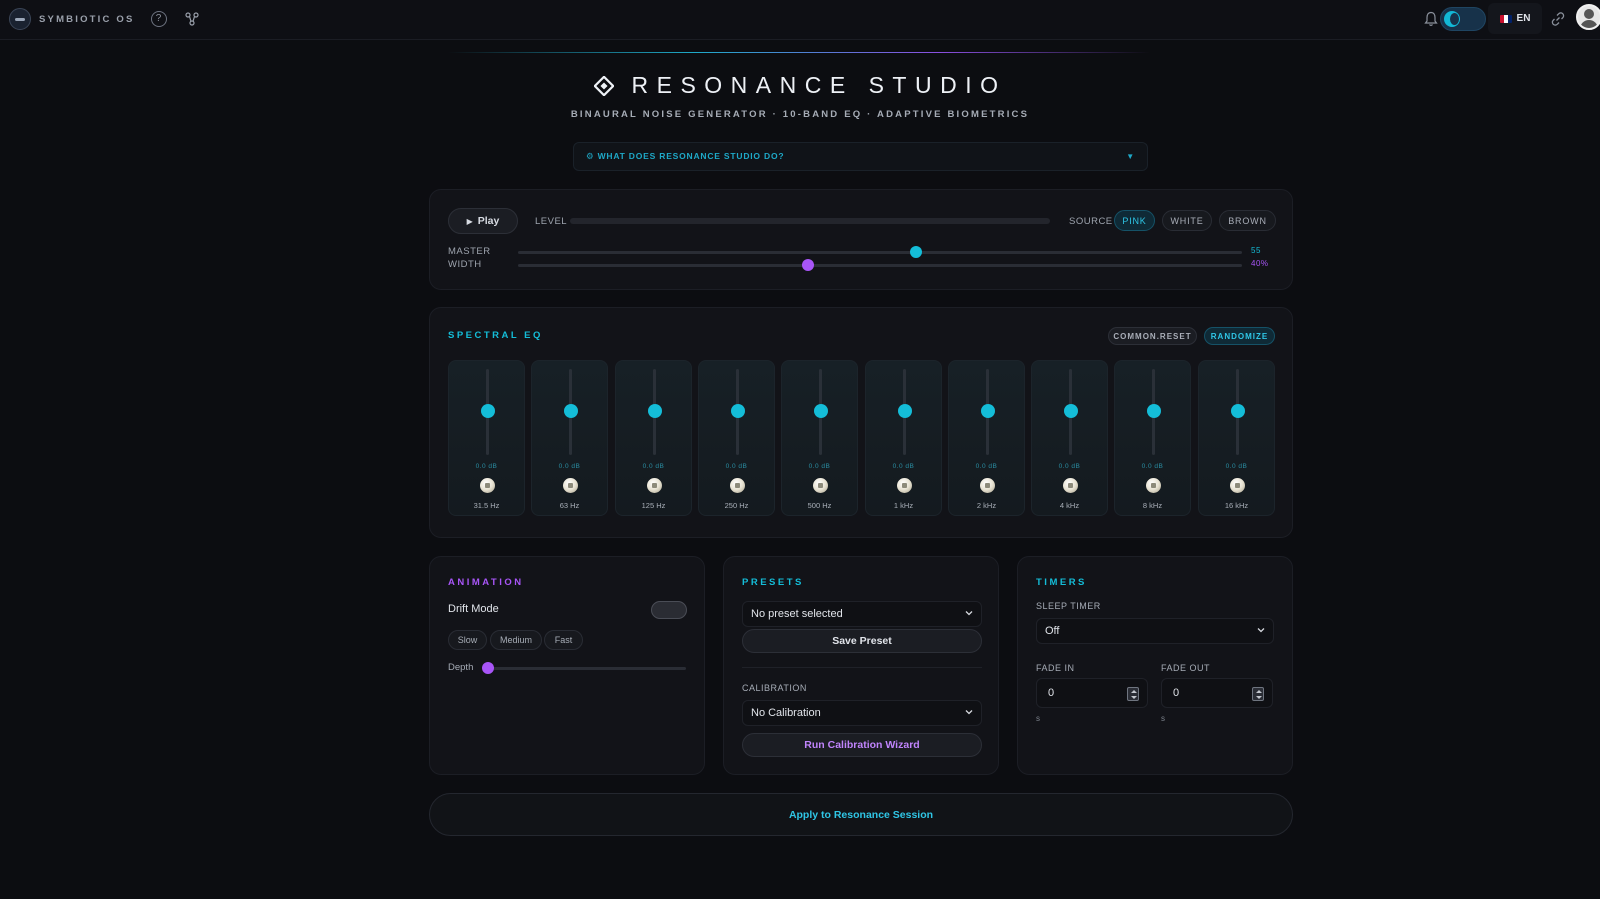  Describe the element at coordinates (1134, 220) in the screenshot. I see `source-pink-button: PINK` at that location.